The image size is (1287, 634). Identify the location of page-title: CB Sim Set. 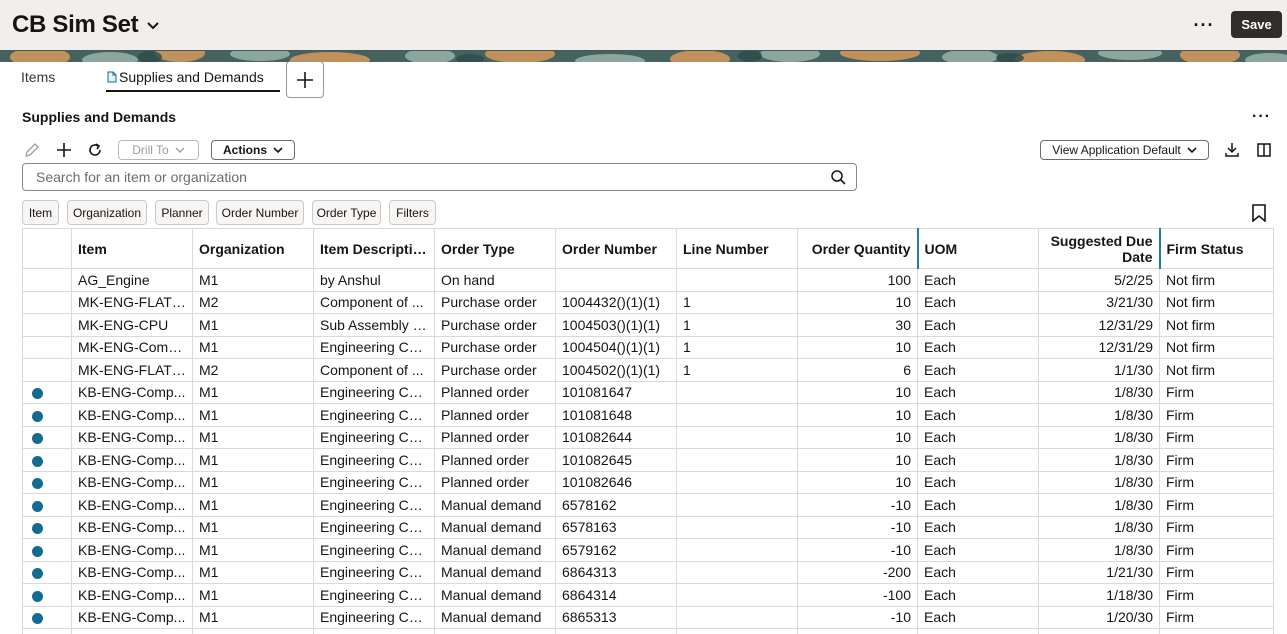
(75, 24).